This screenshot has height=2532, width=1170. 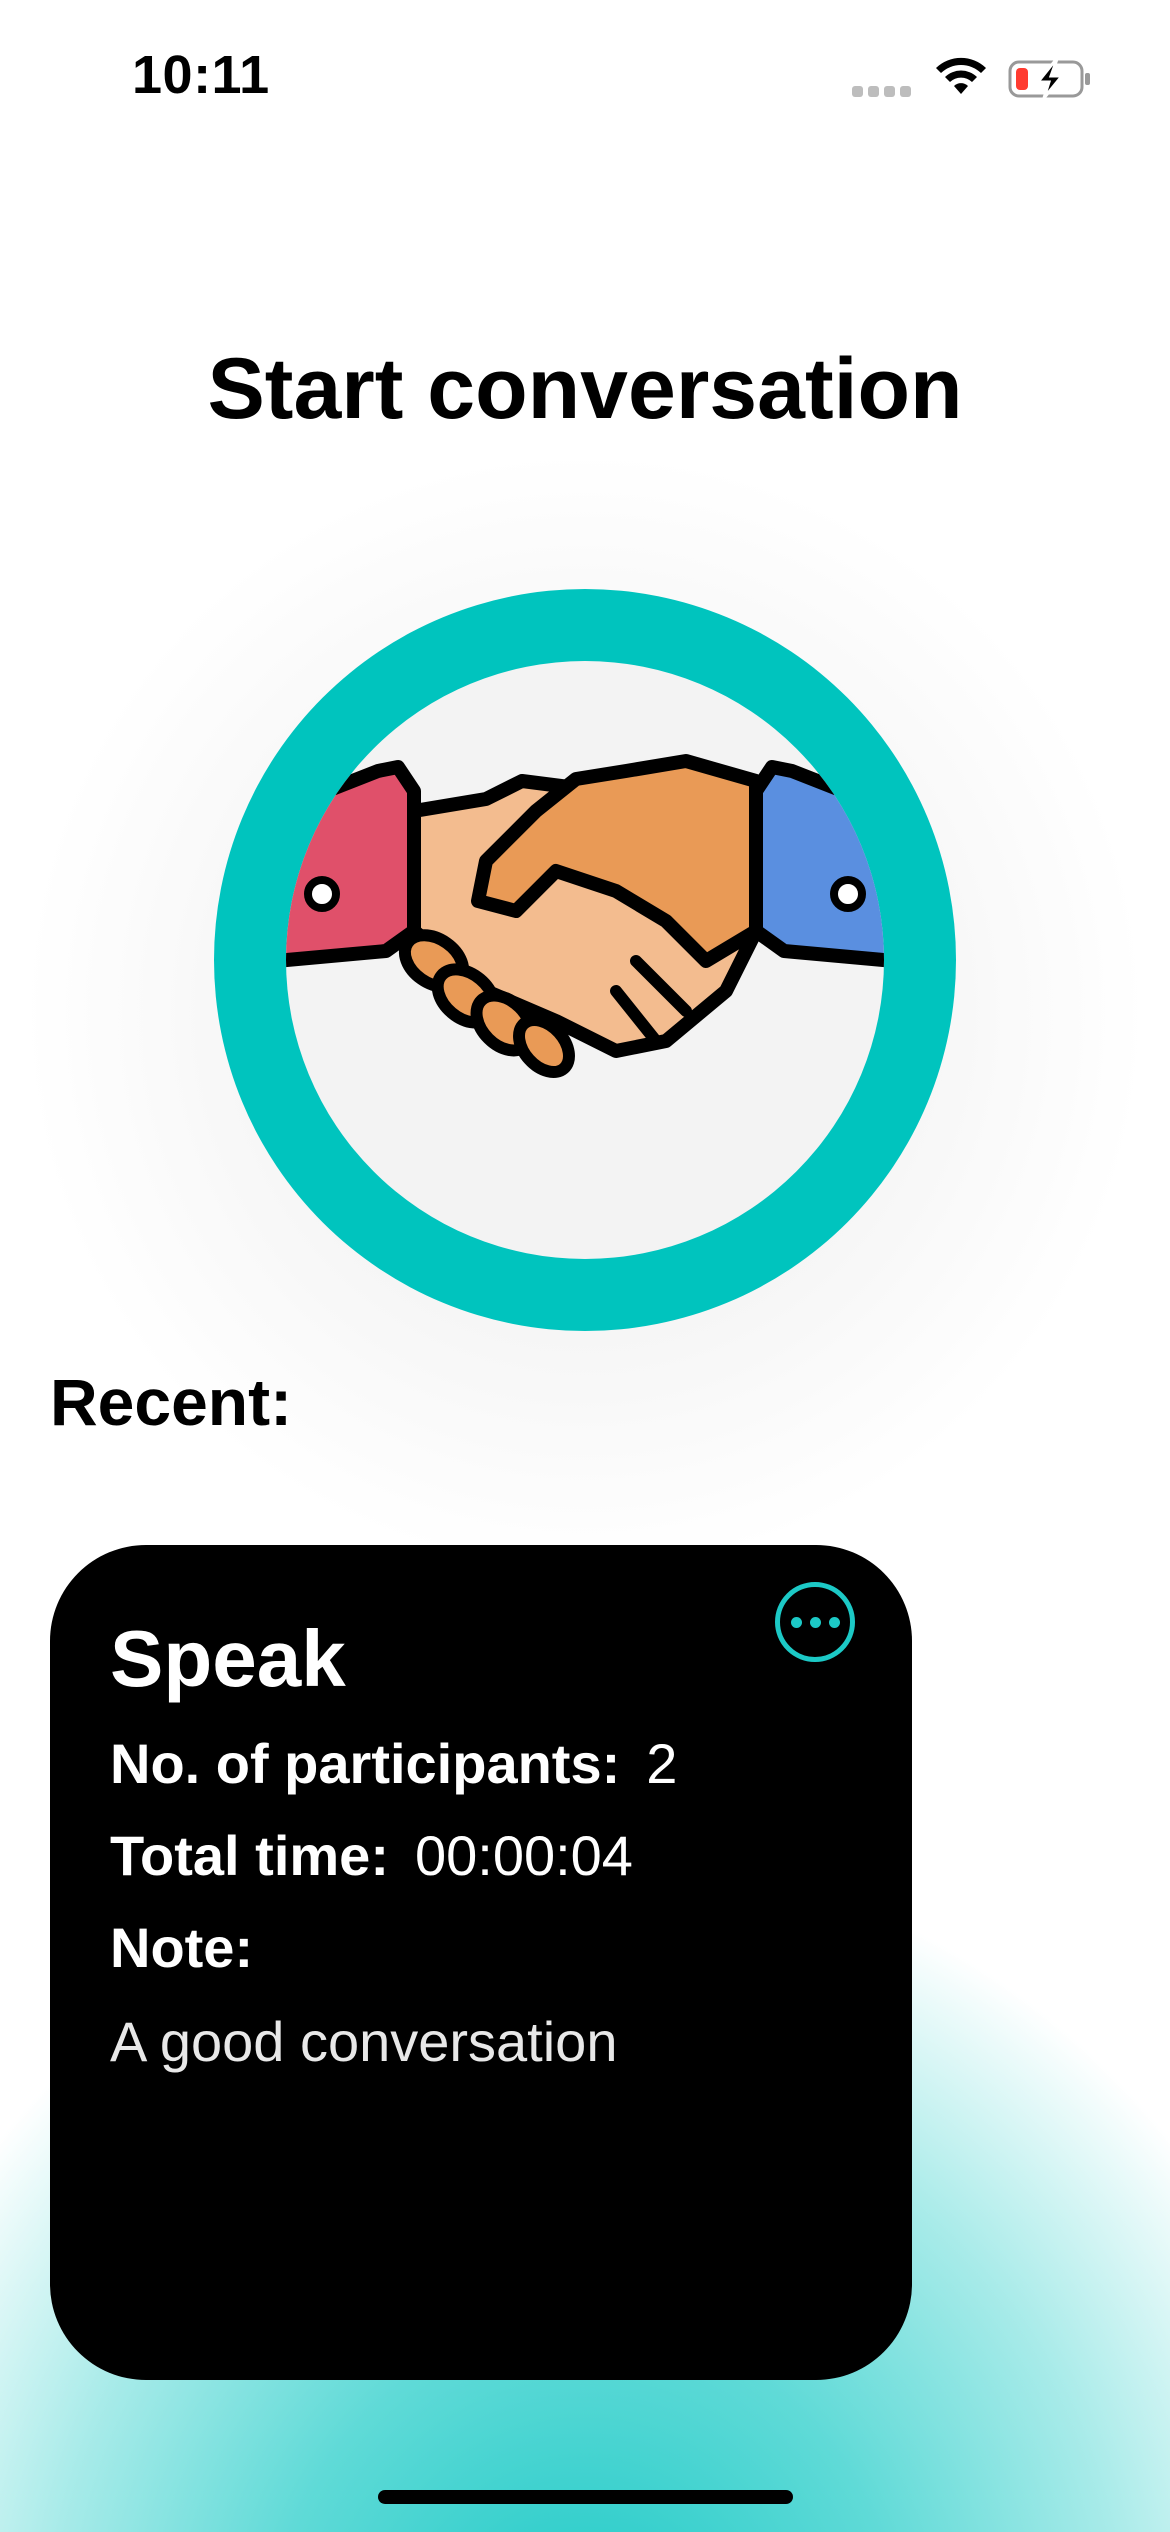 I want to click on participants-label: No. of participants:, so click(x=365, y=1763).